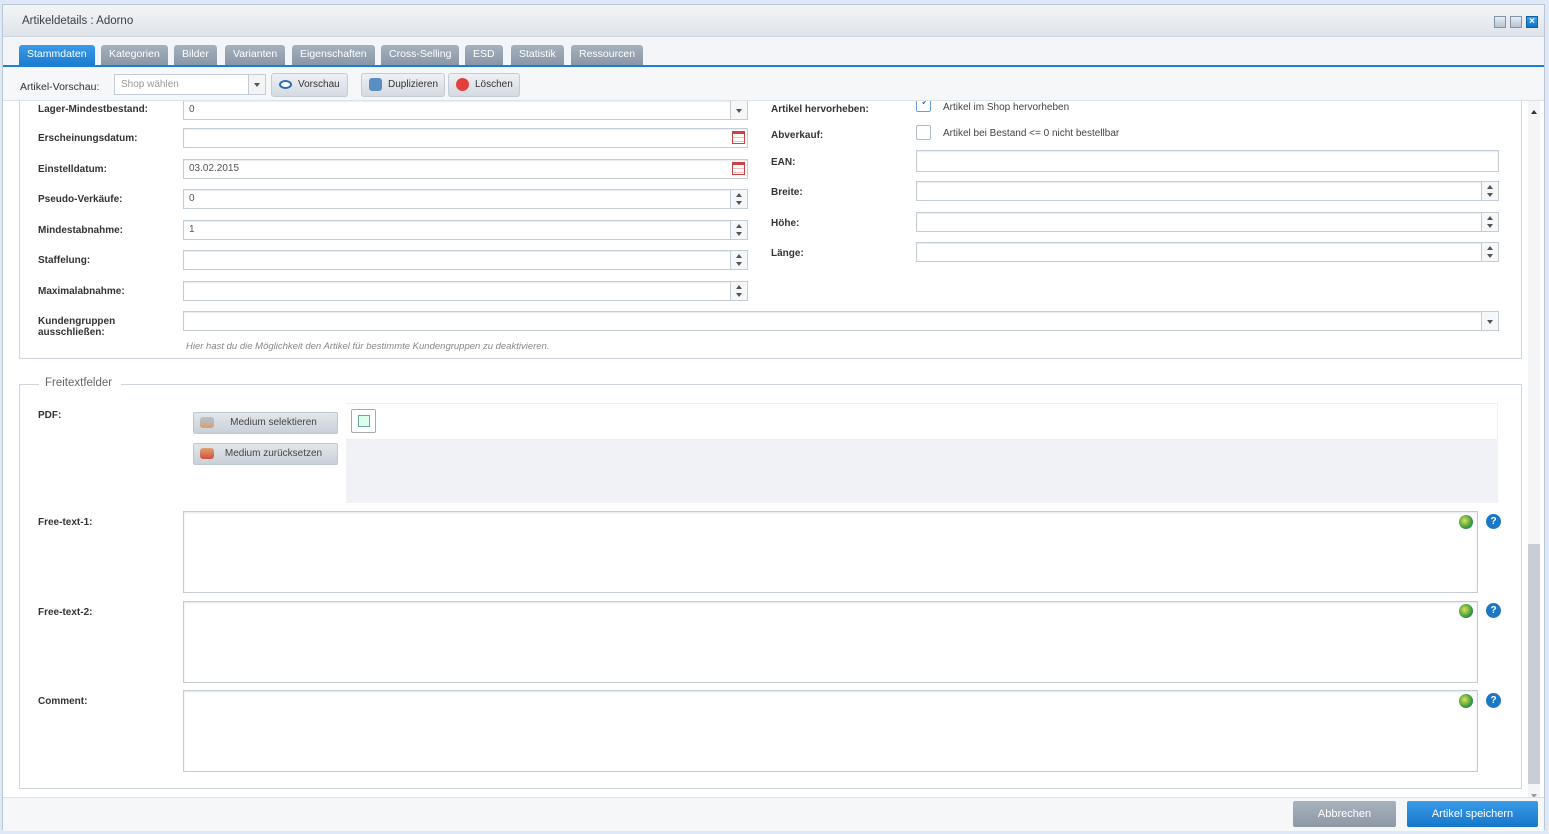 The width and height of the screenshot is (1549, 834). I want to click on lager-input: 0, so click(465, 110).